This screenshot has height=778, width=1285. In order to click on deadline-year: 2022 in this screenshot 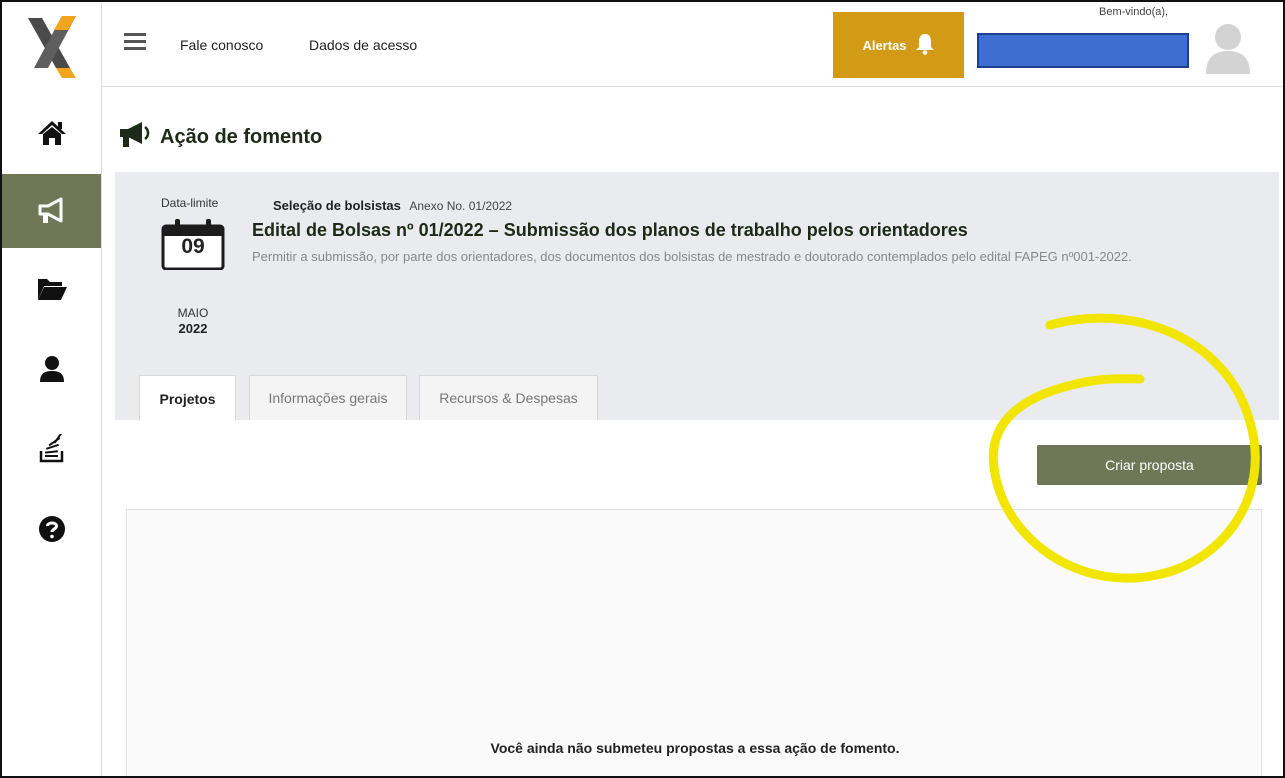, I will do `click(193, 328)`.